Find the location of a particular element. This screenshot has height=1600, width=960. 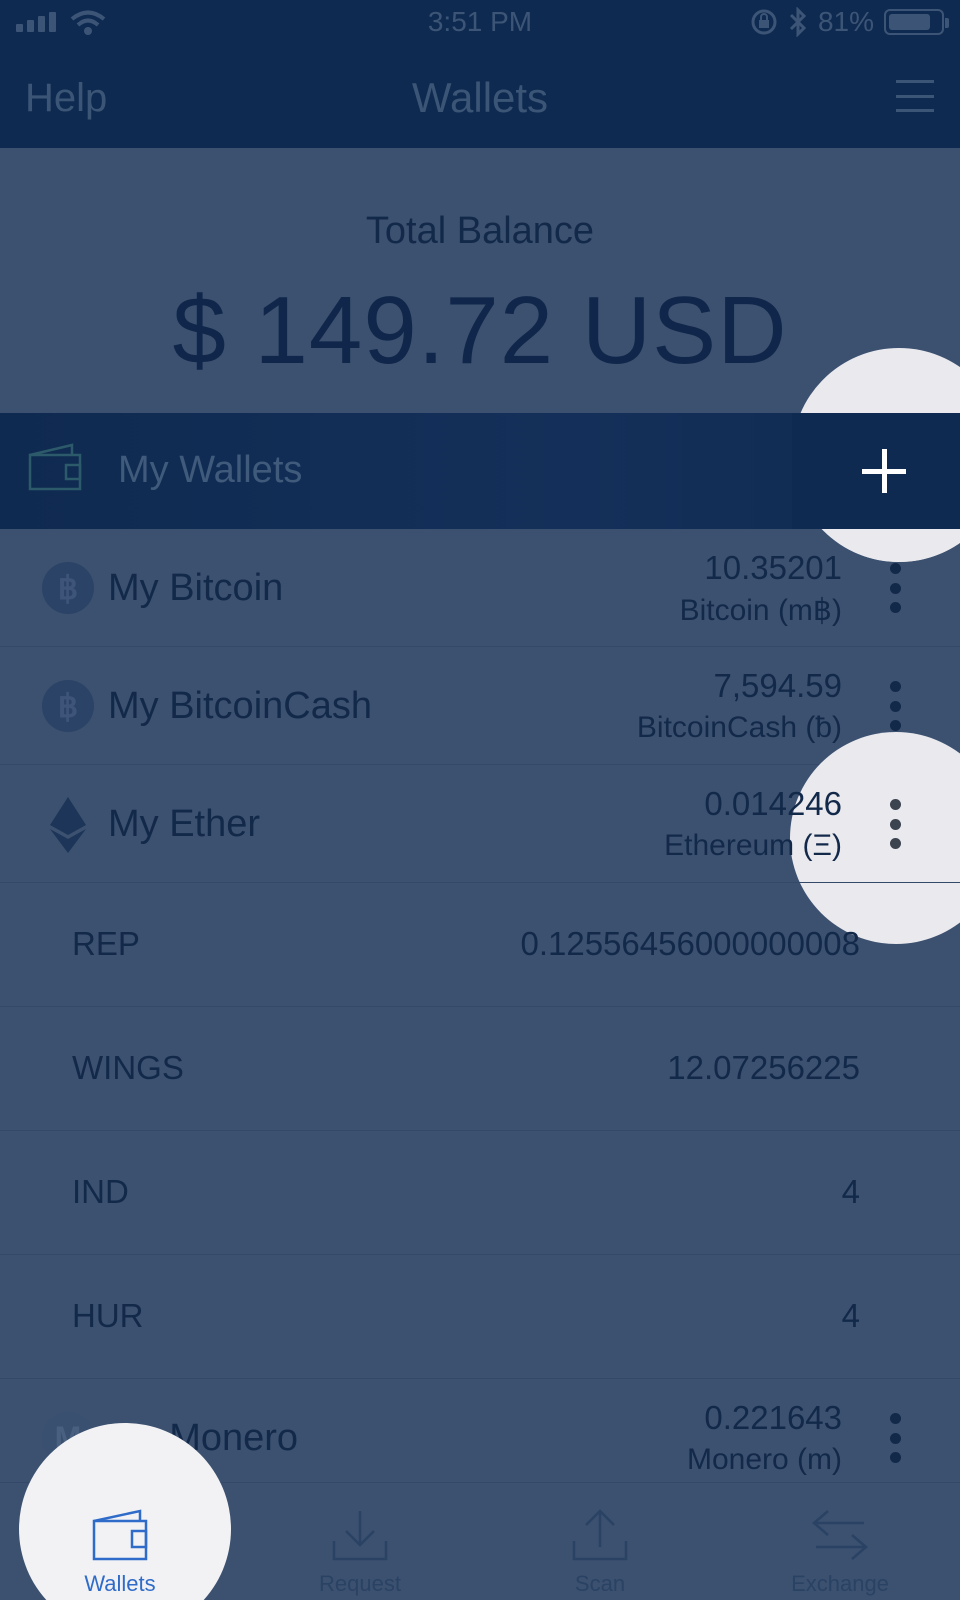

rotation-lock-icon is located at coordinates (764, 22).